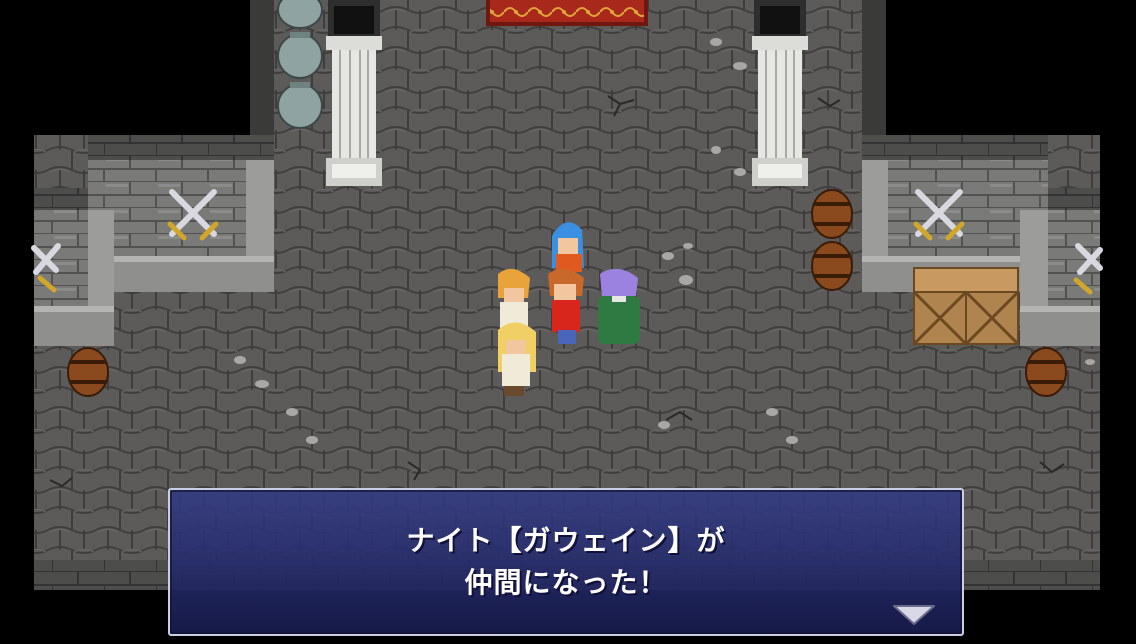 This screenshot has width=1136, height=644. What do you see at coordinates (354, 93) in the screenshot?
I see `pillar-left` at bounding box center [354, 93].